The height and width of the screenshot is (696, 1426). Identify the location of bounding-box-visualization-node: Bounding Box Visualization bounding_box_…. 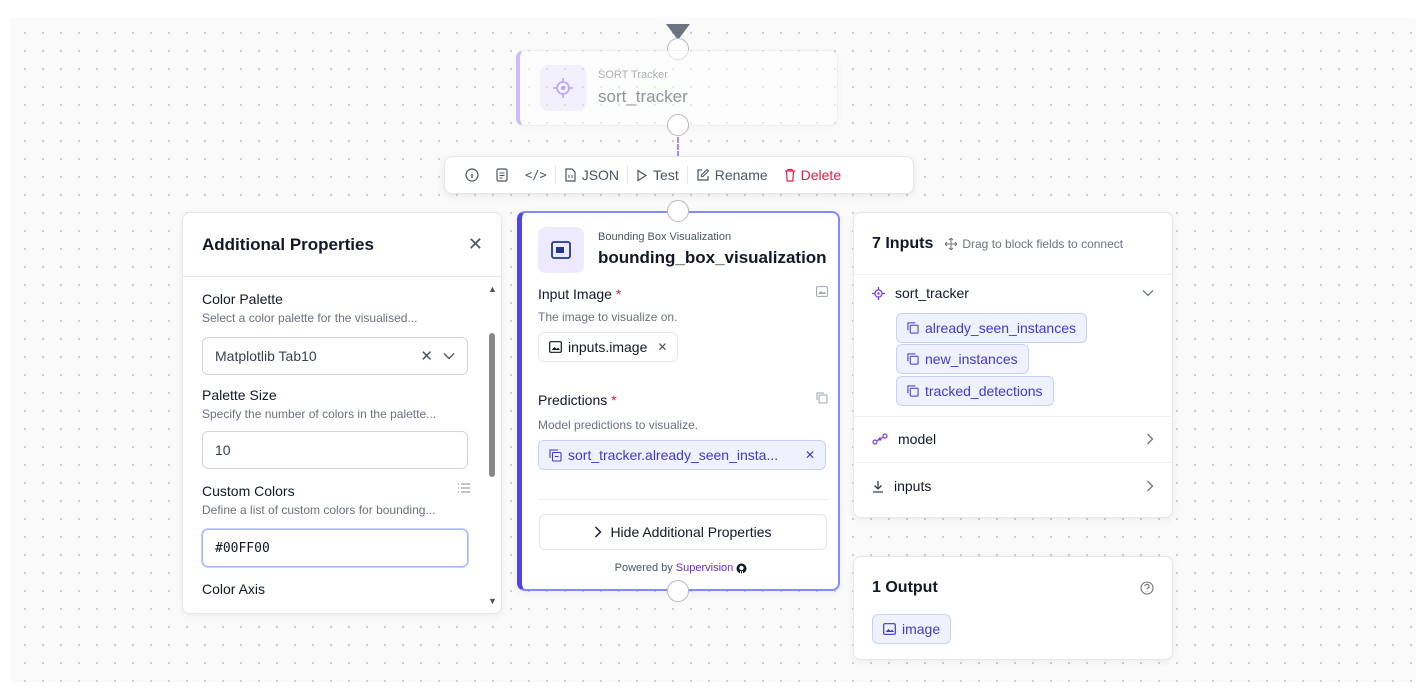
(678, 401).